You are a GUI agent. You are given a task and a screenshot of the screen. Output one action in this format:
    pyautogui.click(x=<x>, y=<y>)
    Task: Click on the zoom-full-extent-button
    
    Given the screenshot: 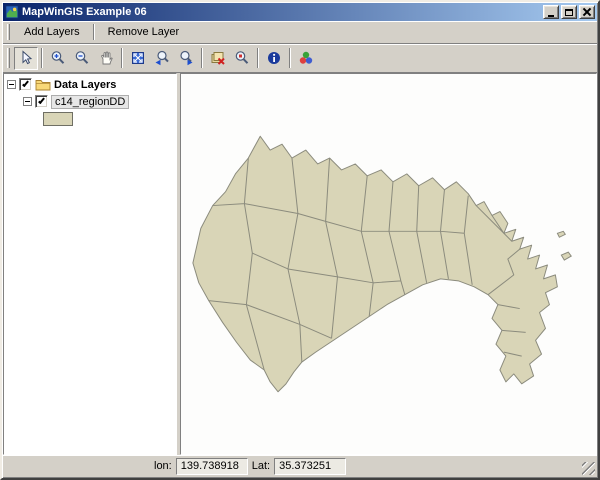 What is the action you would take?
    pyautogui.click(x=138, y=58)
    